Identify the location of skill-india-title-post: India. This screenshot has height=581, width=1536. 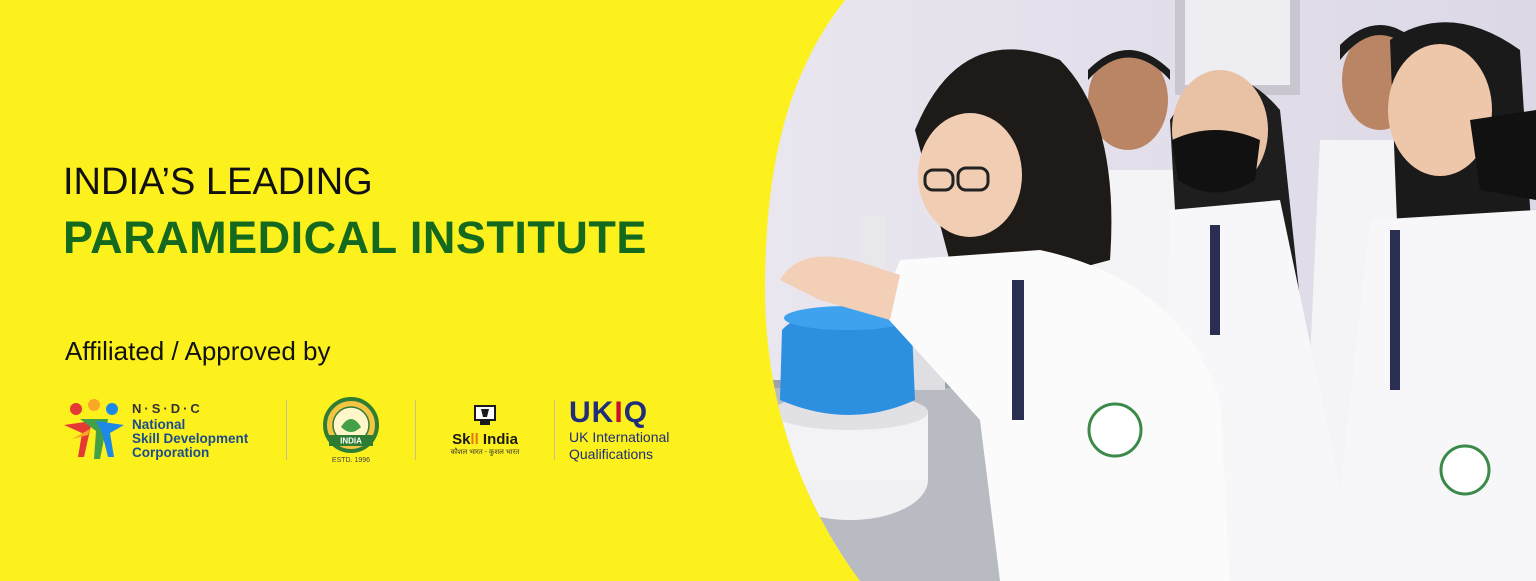
(498, 439).